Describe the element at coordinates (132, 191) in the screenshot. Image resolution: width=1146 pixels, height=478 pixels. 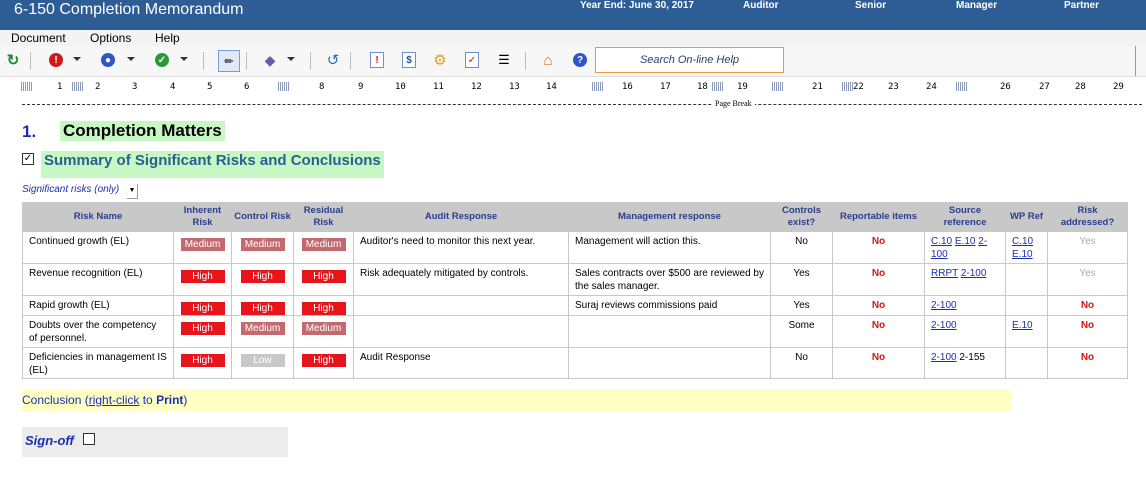
I see `chevron-down-icon: ▼` at that location.